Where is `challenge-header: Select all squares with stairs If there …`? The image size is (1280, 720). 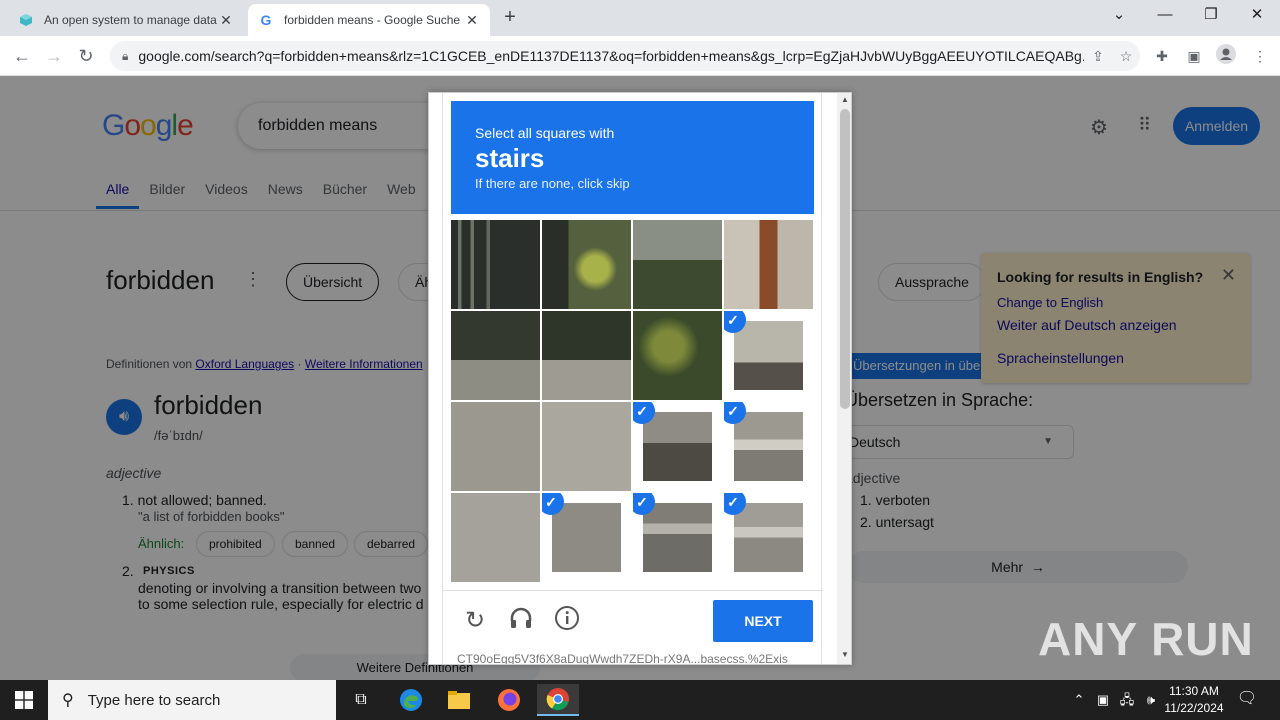
challenge-header: Select all squares with stairs If there … is located at coordinates (632, 157).